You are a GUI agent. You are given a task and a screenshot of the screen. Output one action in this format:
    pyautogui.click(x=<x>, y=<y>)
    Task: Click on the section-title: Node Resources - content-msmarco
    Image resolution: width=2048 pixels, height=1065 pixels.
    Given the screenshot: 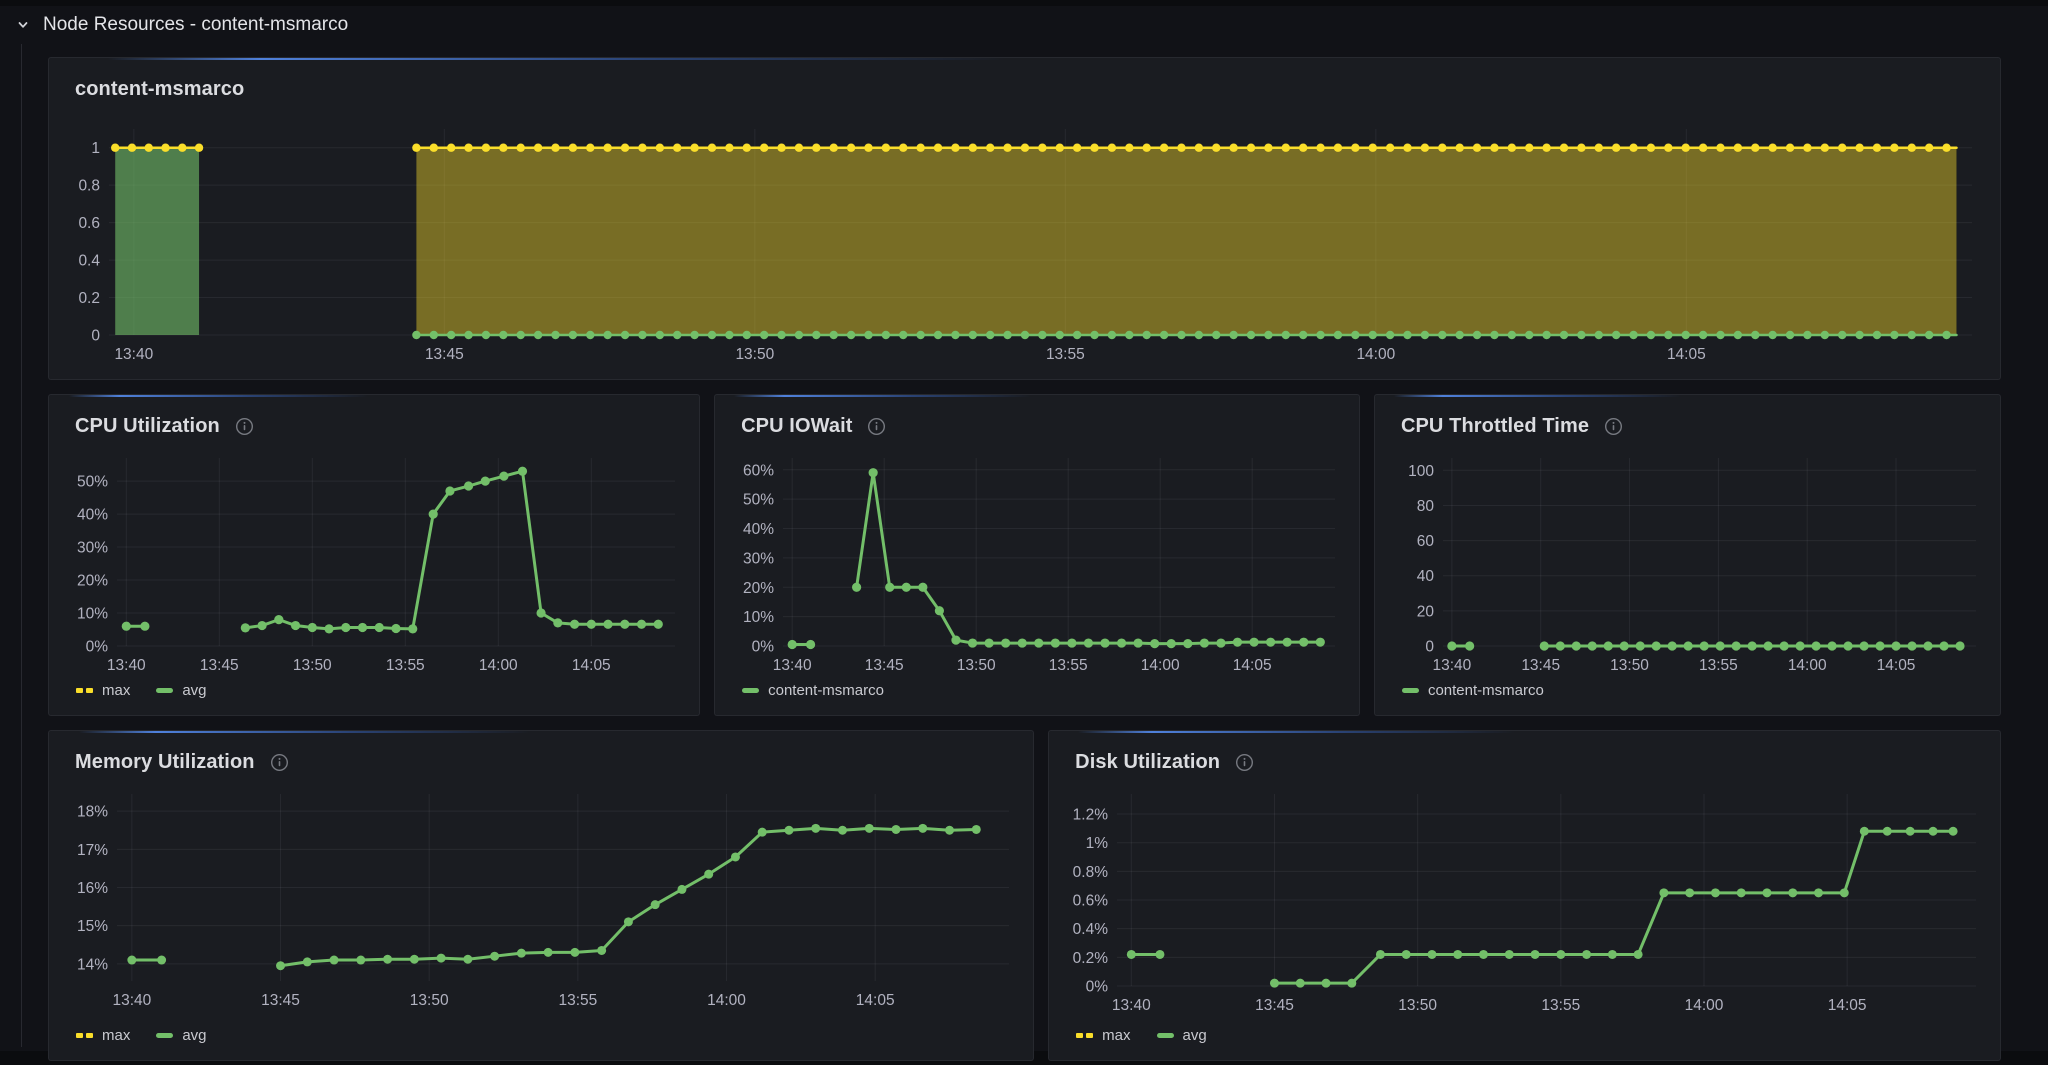 What is the action you would take?
    pyautogui.click(x=195, y=25)
    